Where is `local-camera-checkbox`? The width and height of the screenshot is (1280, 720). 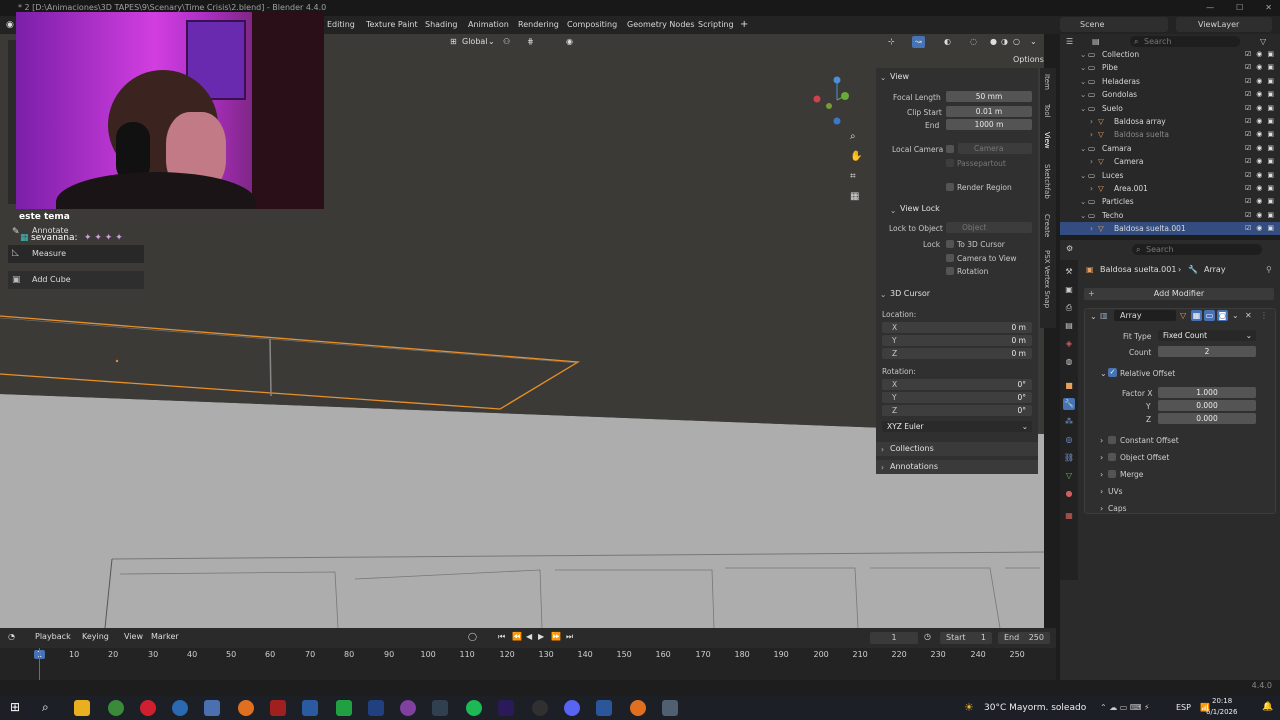 local-camera-checkbox is located at coordinates (950, 149).